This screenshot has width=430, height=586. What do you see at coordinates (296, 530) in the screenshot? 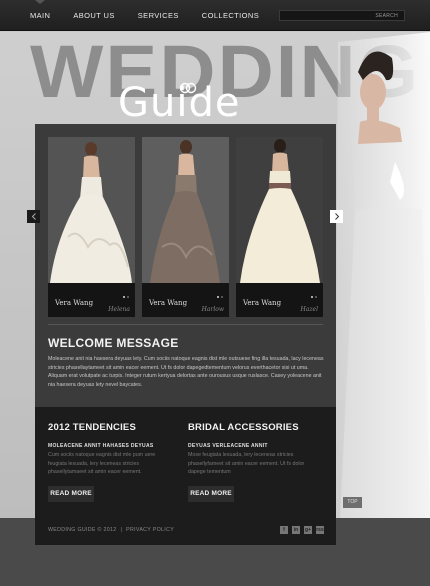
I see `linkedin-icon: in` at bounding box center [296, 530].